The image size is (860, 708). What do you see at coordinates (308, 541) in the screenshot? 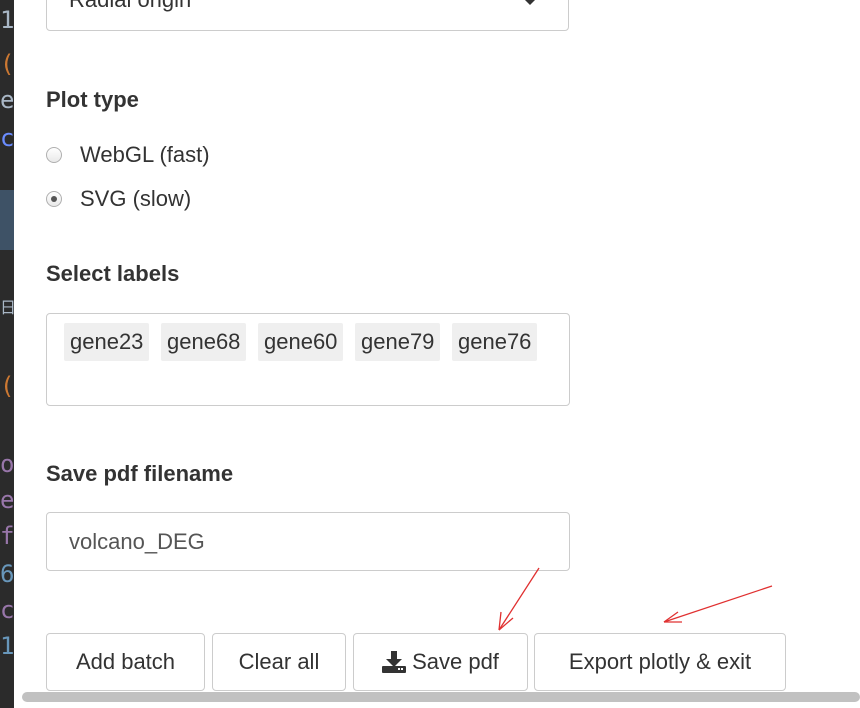
I see `save-pdf-filename-input` at bounding box center [308, 541].